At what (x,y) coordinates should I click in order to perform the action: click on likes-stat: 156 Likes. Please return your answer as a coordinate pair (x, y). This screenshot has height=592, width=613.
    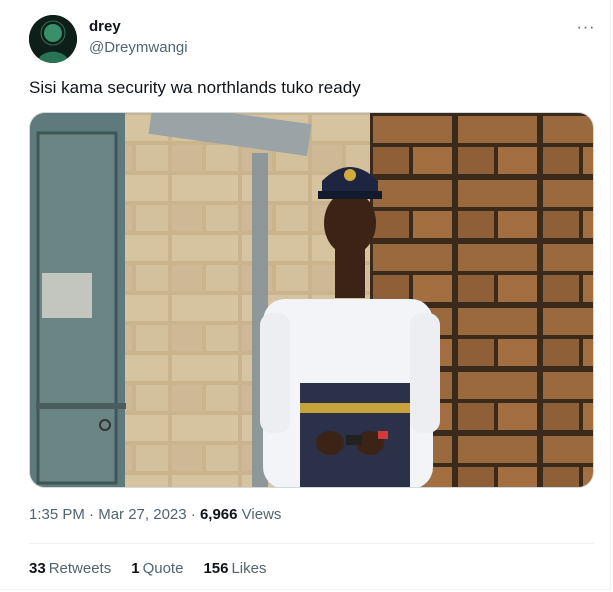
    Looking at the image, I should click on (234, 568).